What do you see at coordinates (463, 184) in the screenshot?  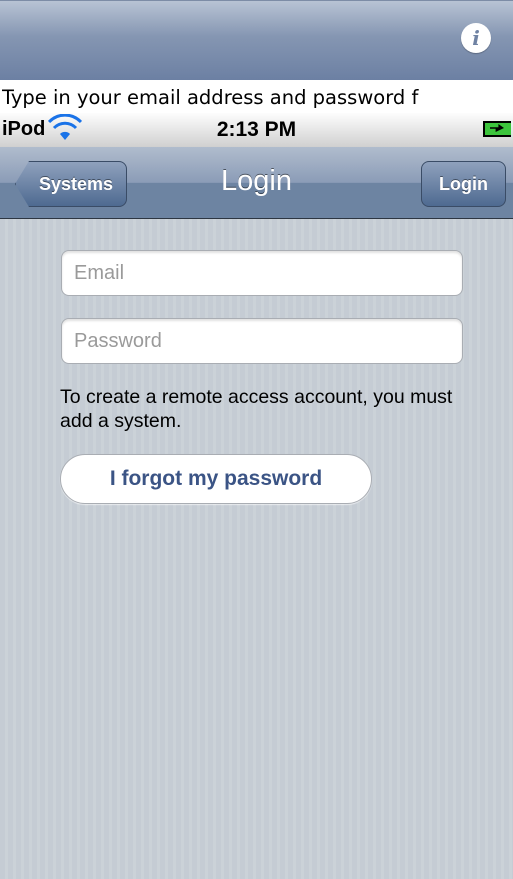 I see `login-button: Login` at bounding box center [463, 184].